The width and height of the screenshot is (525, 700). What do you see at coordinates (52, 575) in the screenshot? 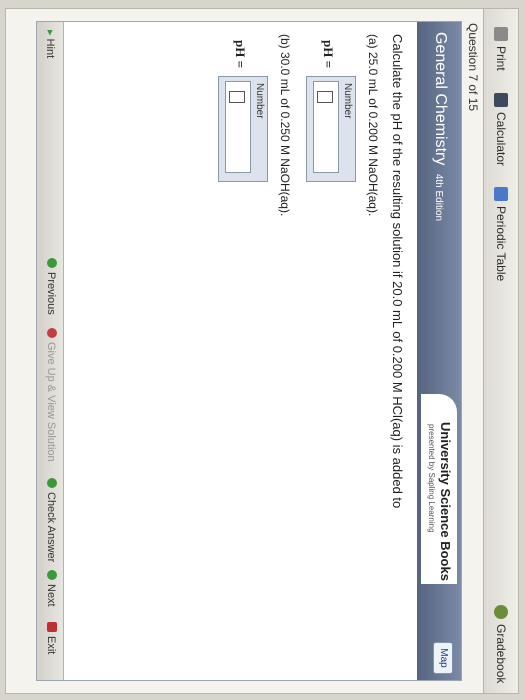
I see `next-icon` at bounding box center [52, 575].